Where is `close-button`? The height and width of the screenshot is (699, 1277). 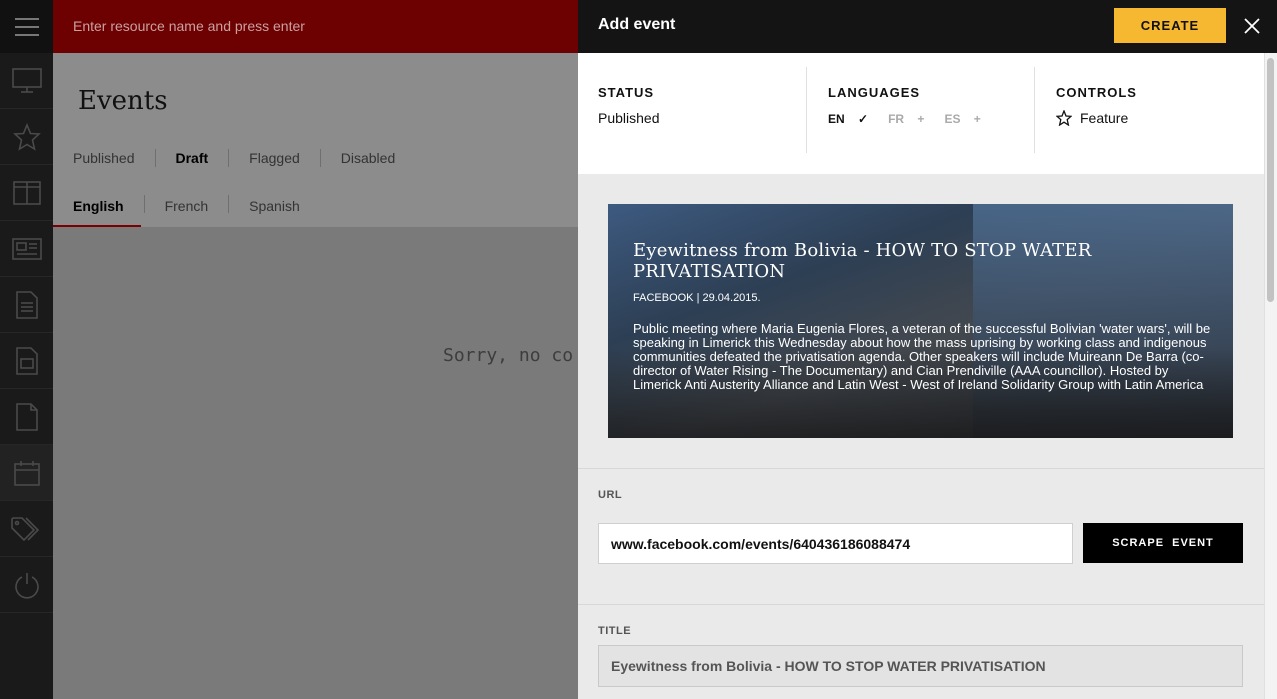 close-button is located at coordinates (1252, 26).